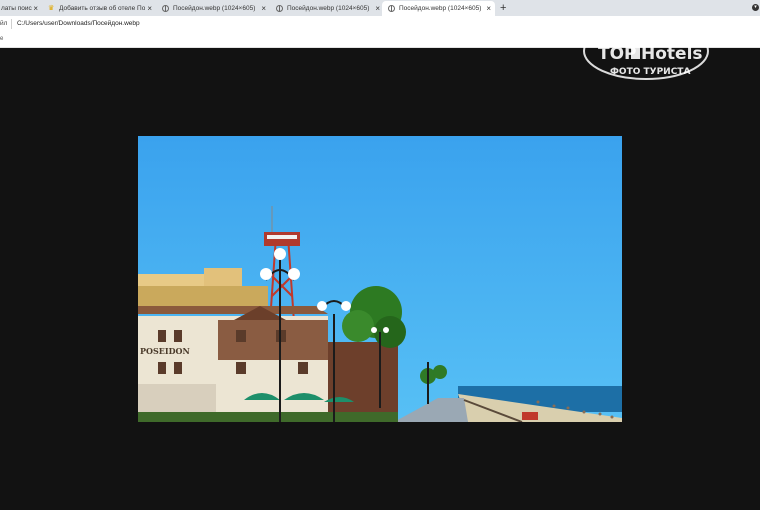 This screenshot has height=510, width=760. I want to click on hotel-building-icon, so click(635, 53).